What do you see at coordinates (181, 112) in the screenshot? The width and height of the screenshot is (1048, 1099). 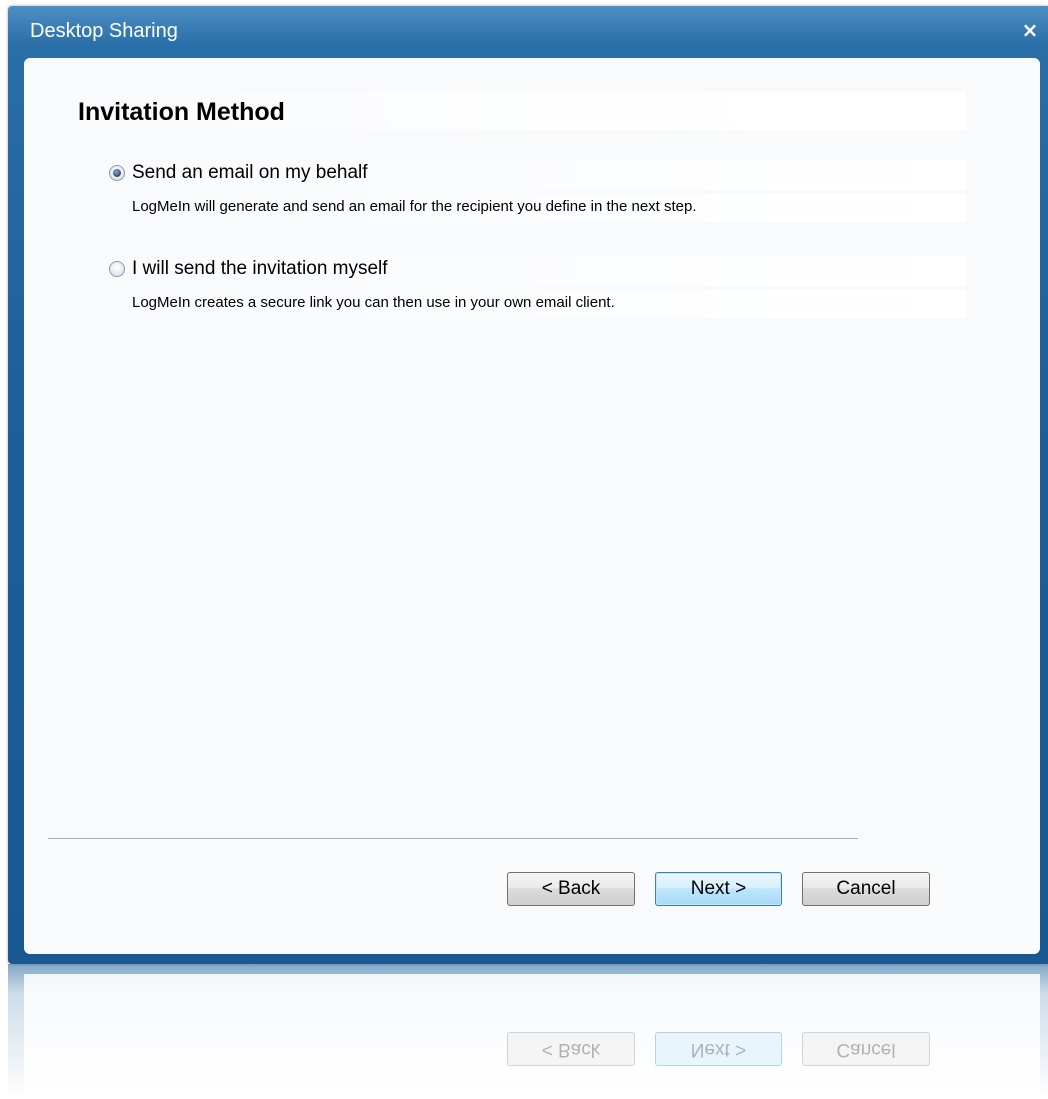 I see `page-title: Invitation Method` at bounding box center [181, 112].